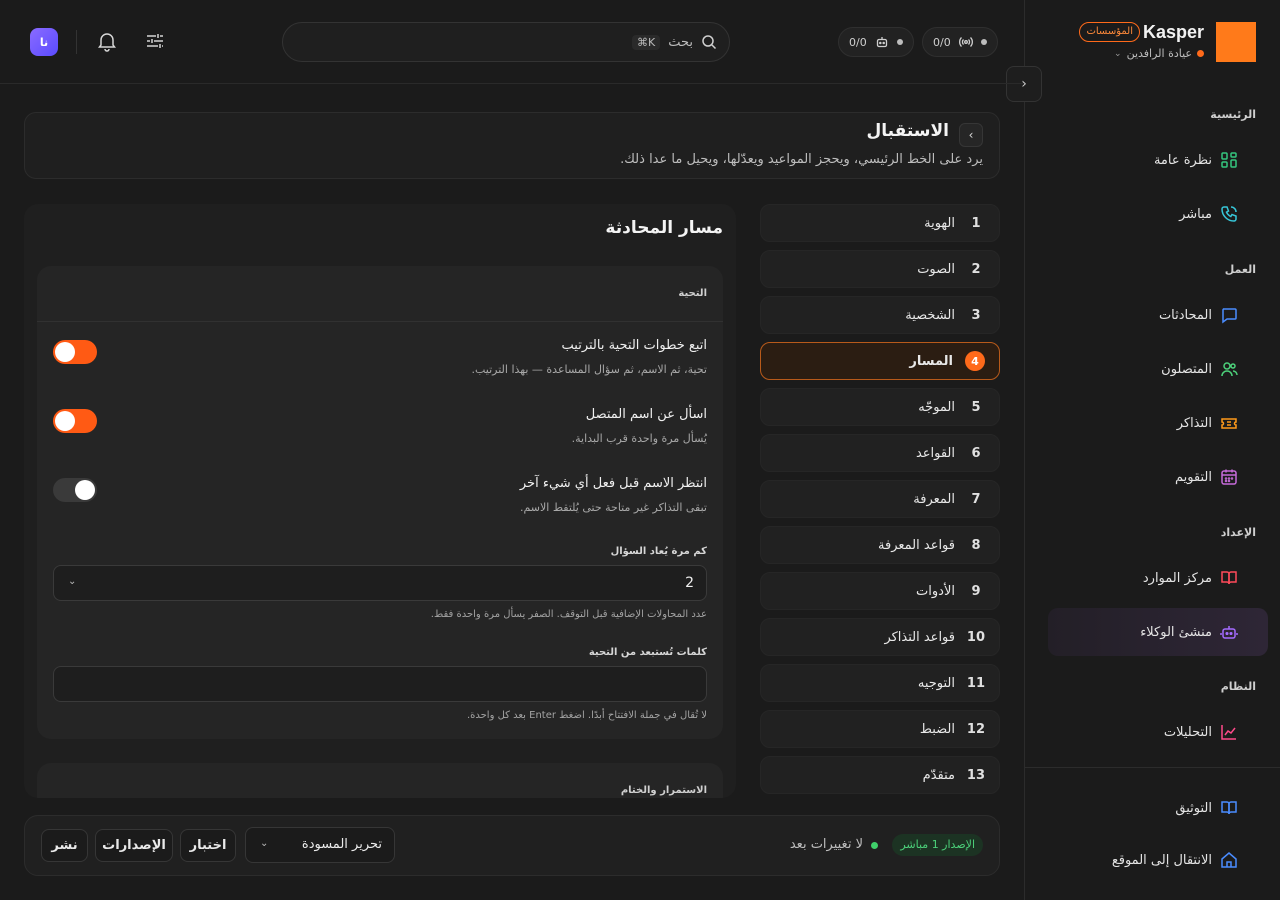 This screenshot has width=1280, height=900. Describe the element at coordinates (975, 683) in the screenshot. I see `step-number: 11` at that location.